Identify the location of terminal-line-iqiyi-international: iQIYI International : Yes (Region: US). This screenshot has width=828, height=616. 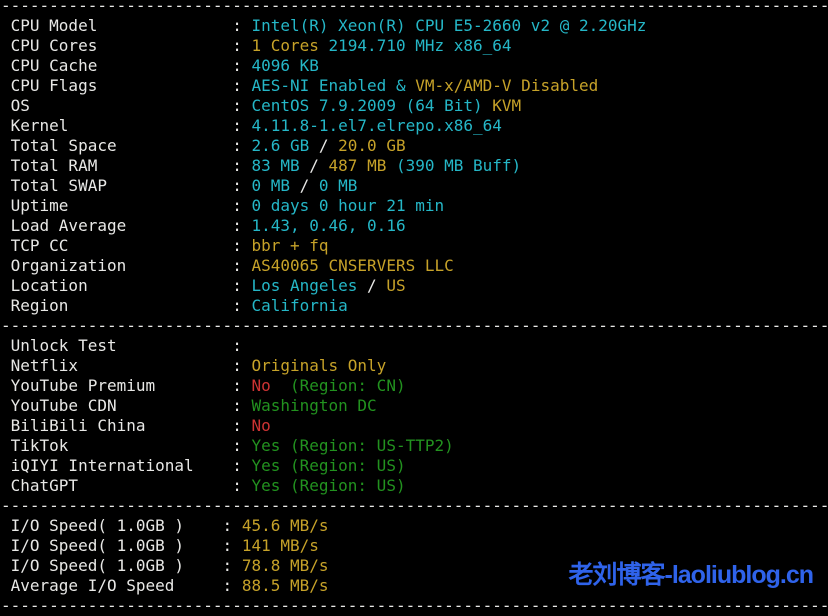
(414, 466).